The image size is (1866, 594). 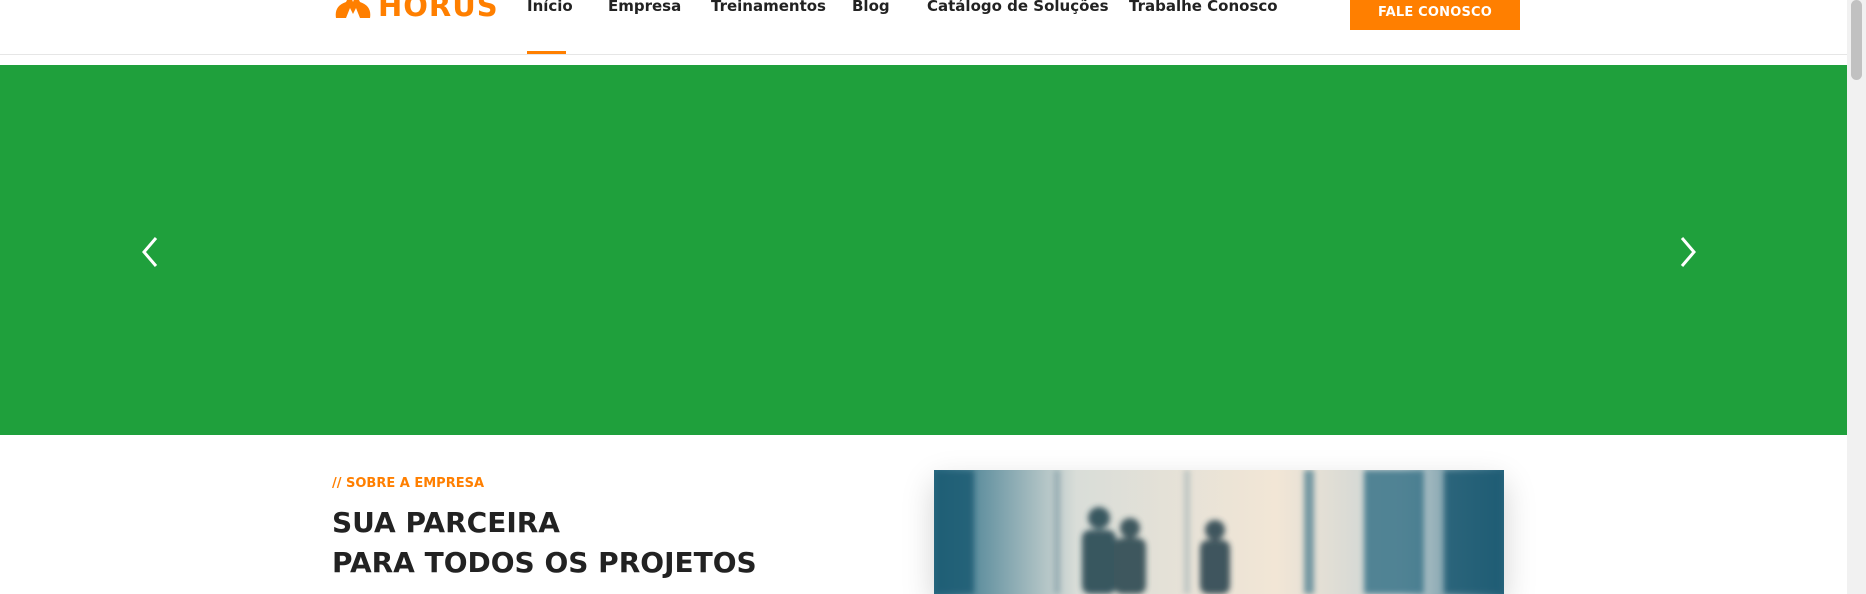 What do you see at coordinates (1856, 40) in the screenshot?
I see `scrollbar-thumb` at bounding box center [1856, 40].